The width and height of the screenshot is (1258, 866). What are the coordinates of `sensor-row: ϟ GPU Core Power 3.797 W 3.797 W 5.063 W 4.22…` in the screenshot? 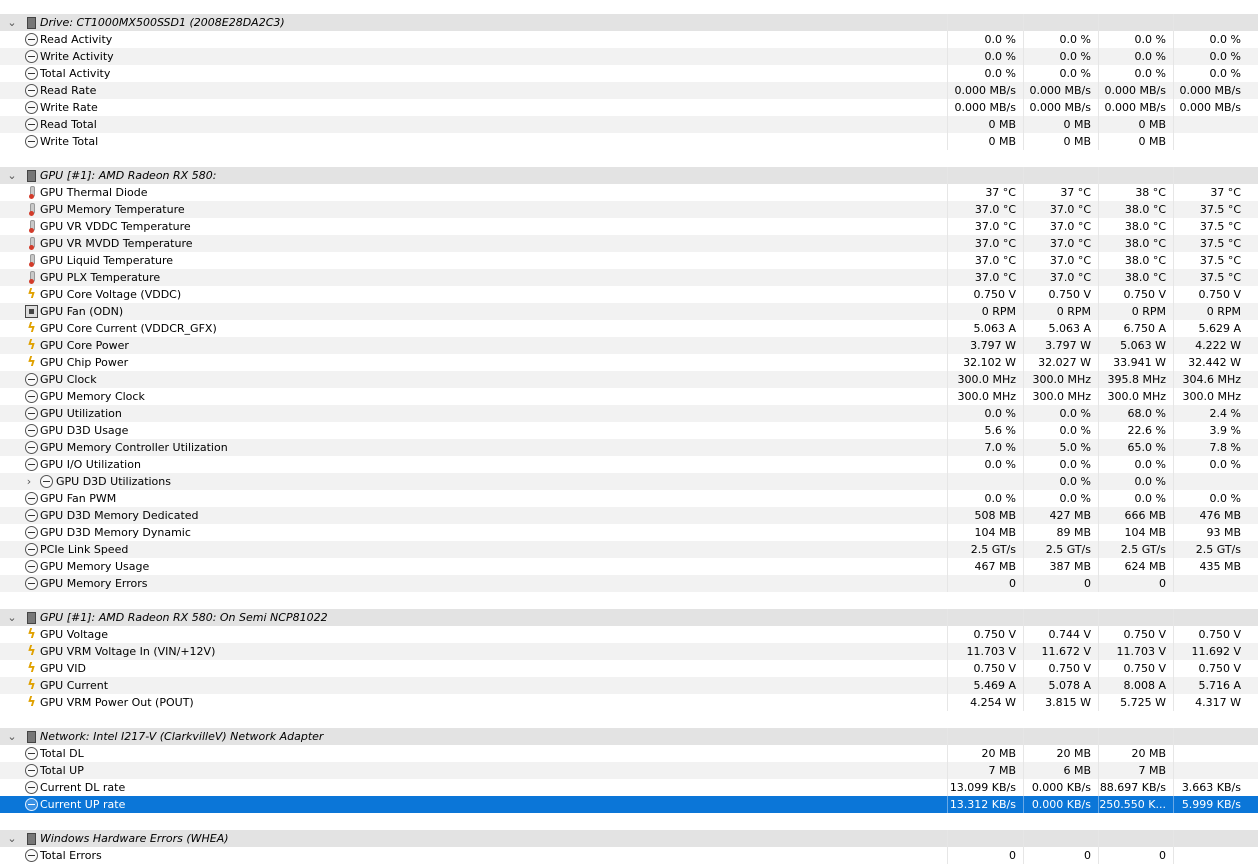 It's located at (629, 345).